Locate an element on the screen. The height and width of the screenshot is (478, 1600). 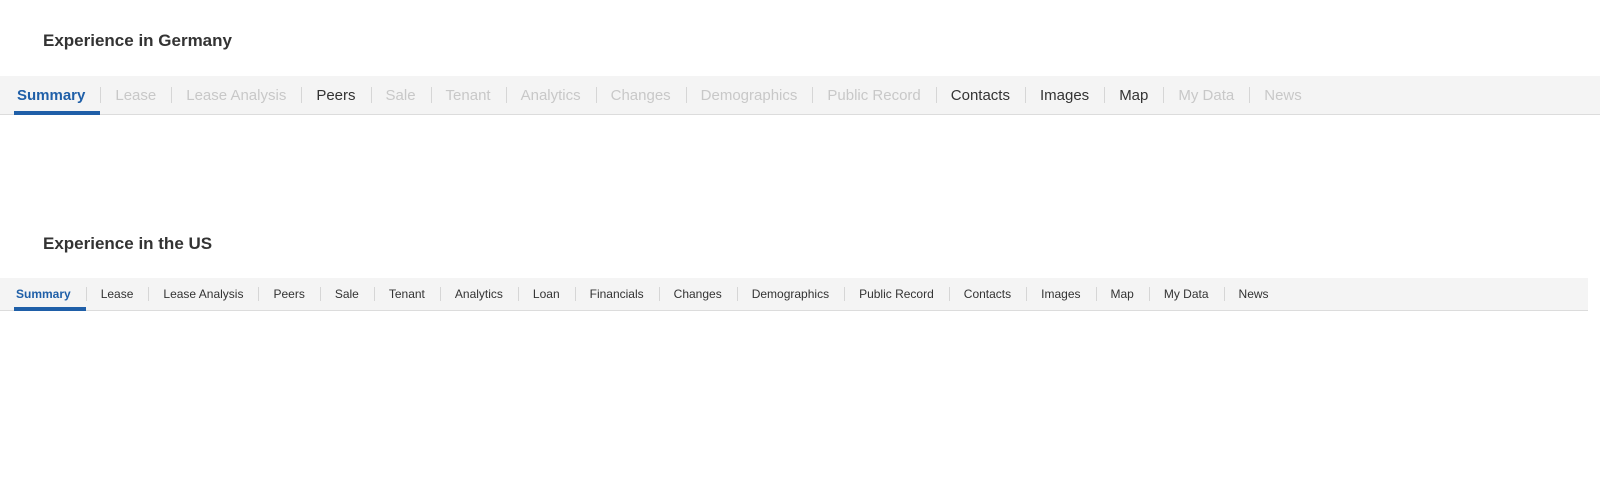
tab-financials: Financials is located at coordinates (617, 294).